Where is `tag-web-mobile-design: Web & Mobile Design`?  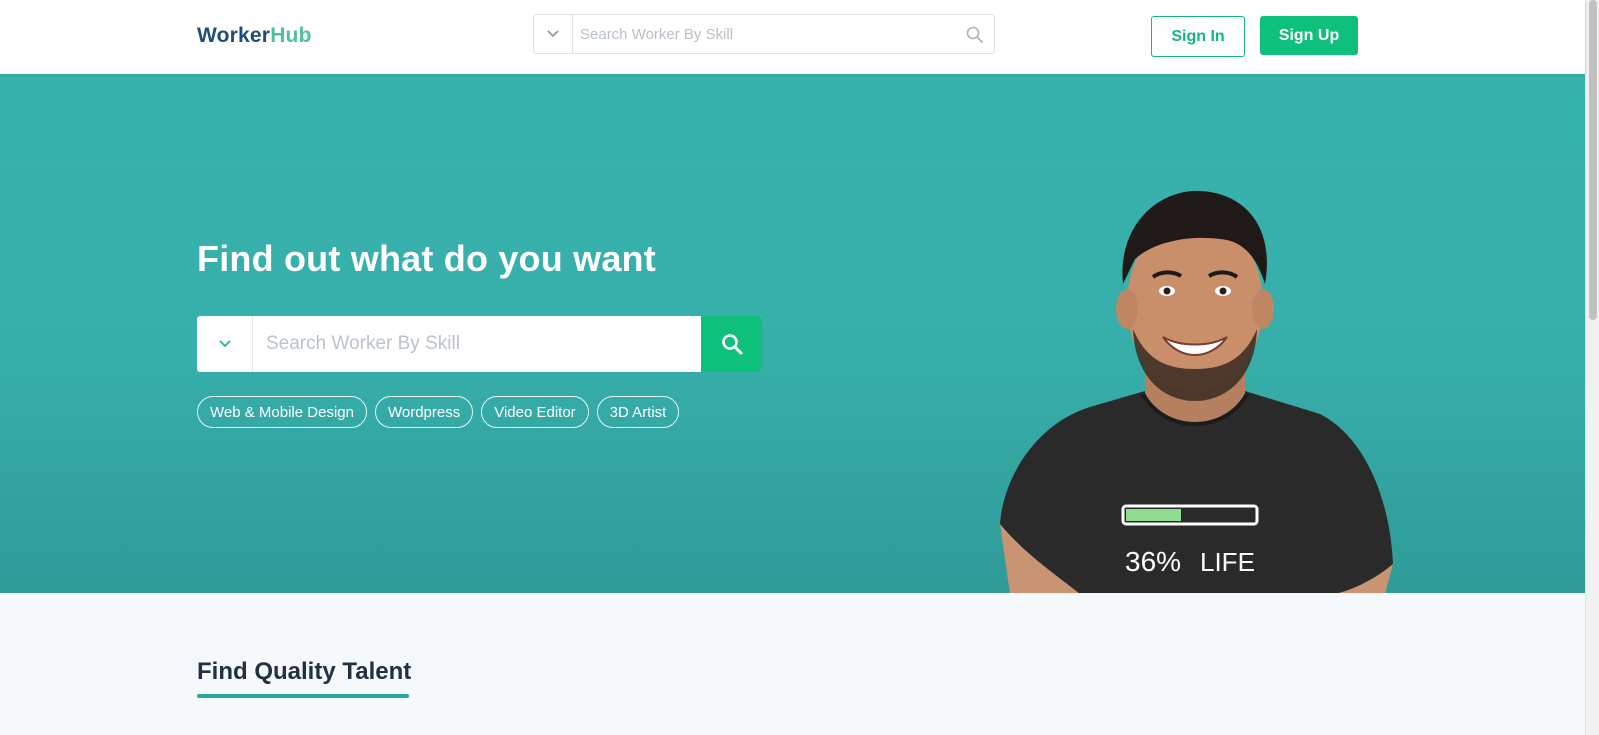 tag-web-mobile-design: Web & Mobile Design is located at coordinates (282, 412).